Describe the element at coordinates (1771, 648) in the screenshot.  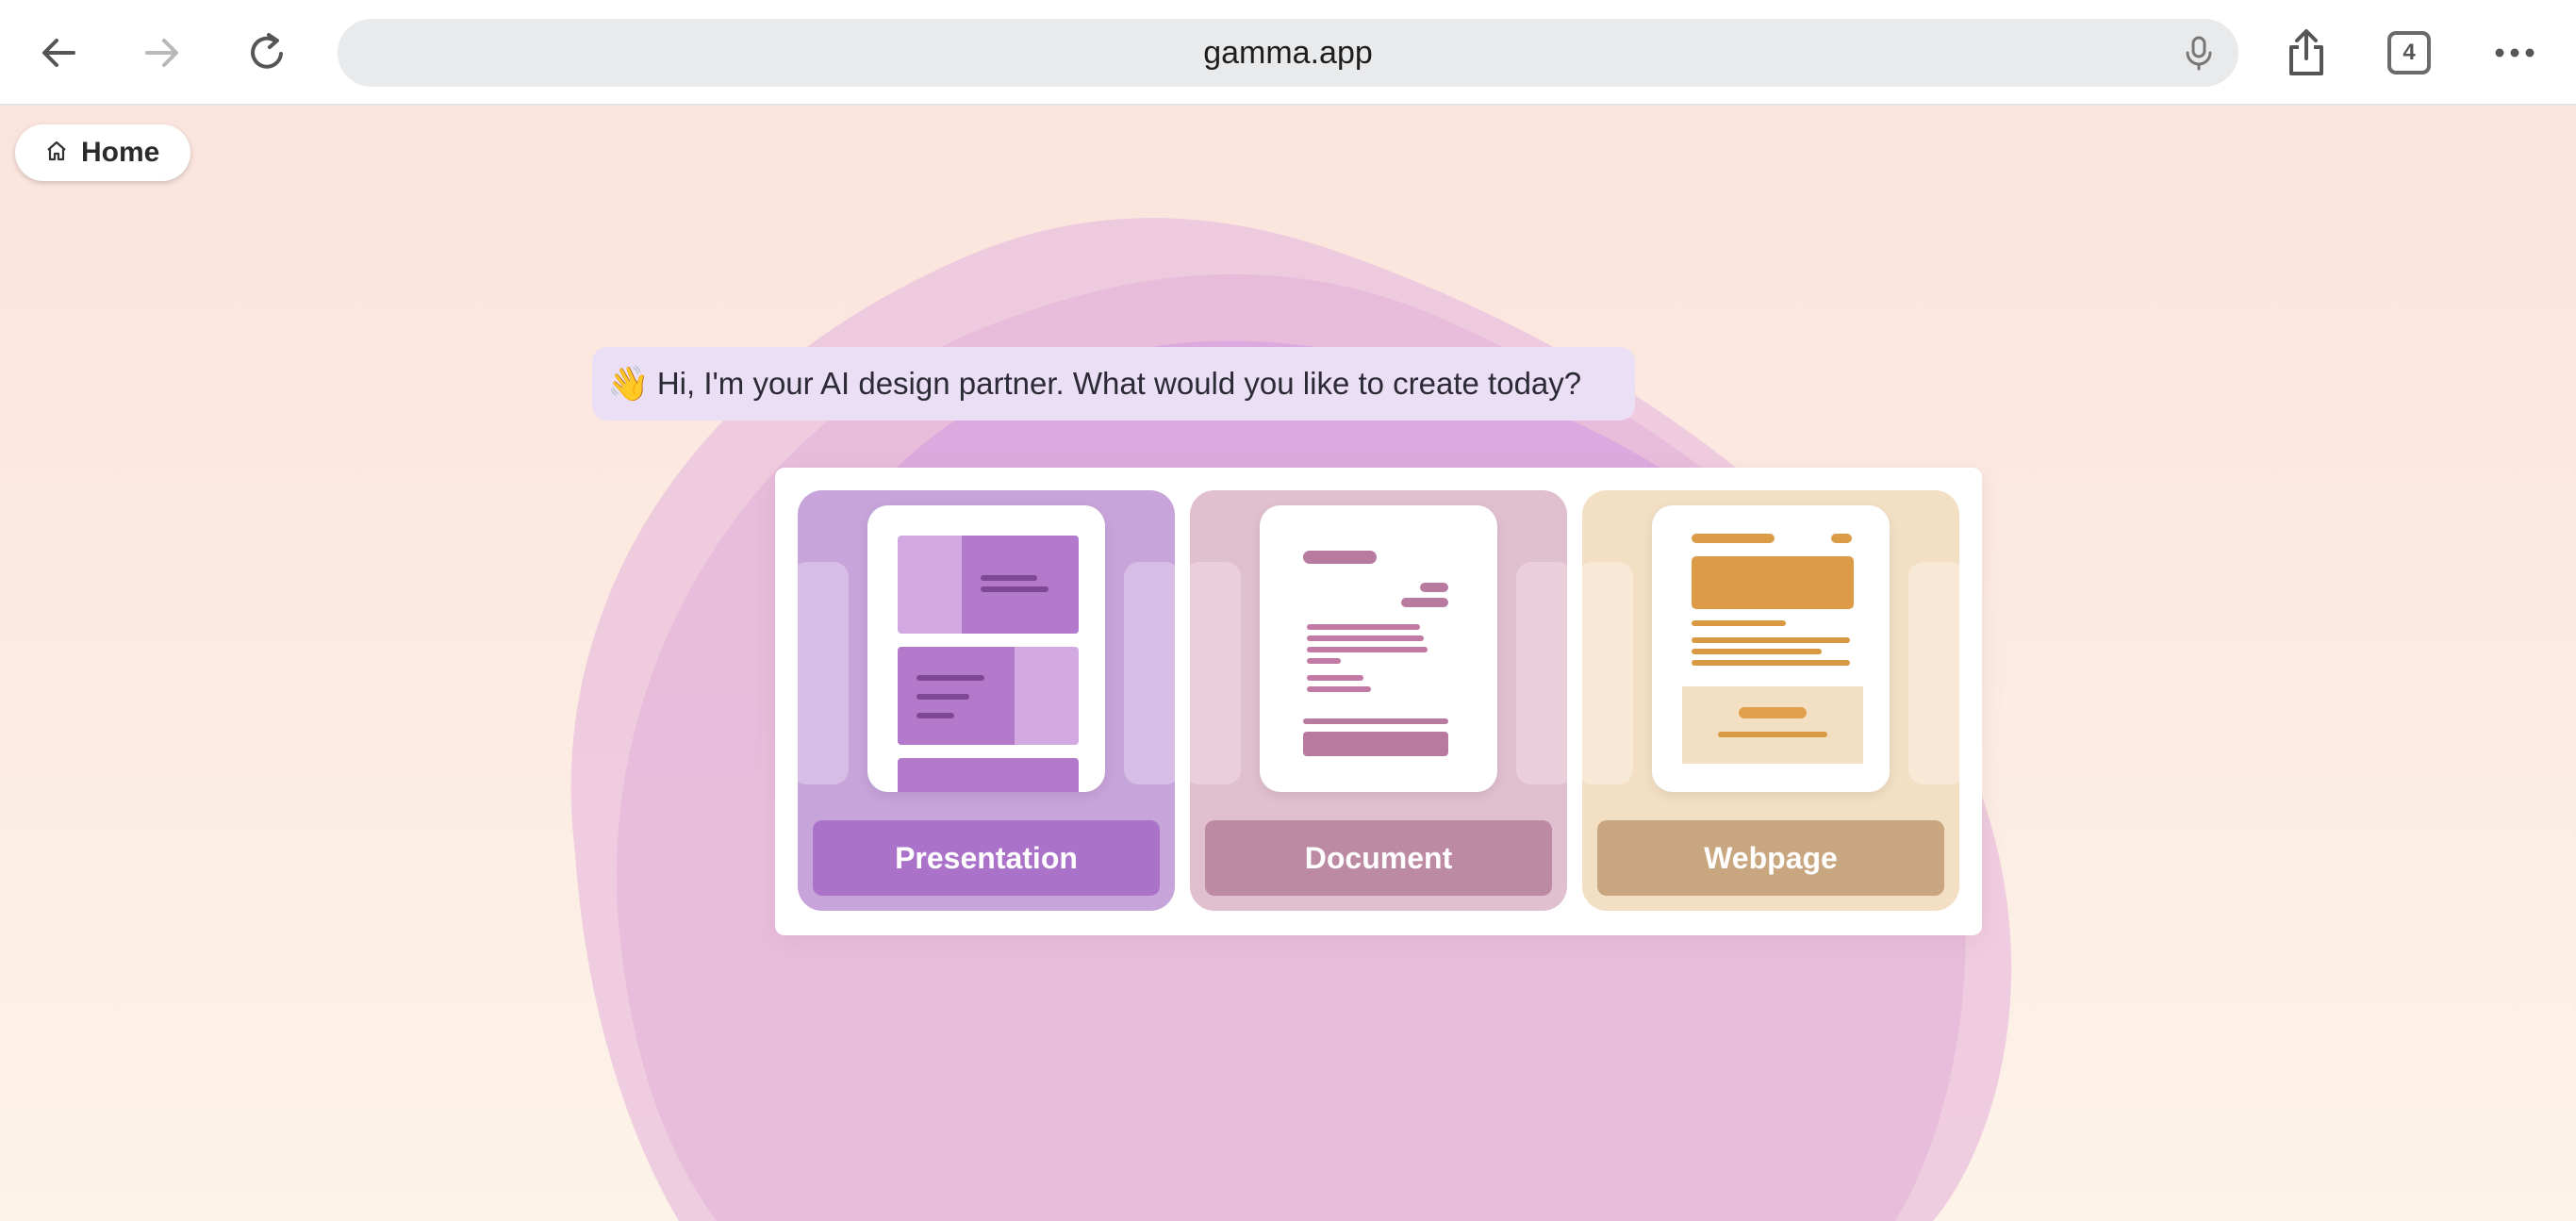
I see `webpage-preview-illustration` at that location.